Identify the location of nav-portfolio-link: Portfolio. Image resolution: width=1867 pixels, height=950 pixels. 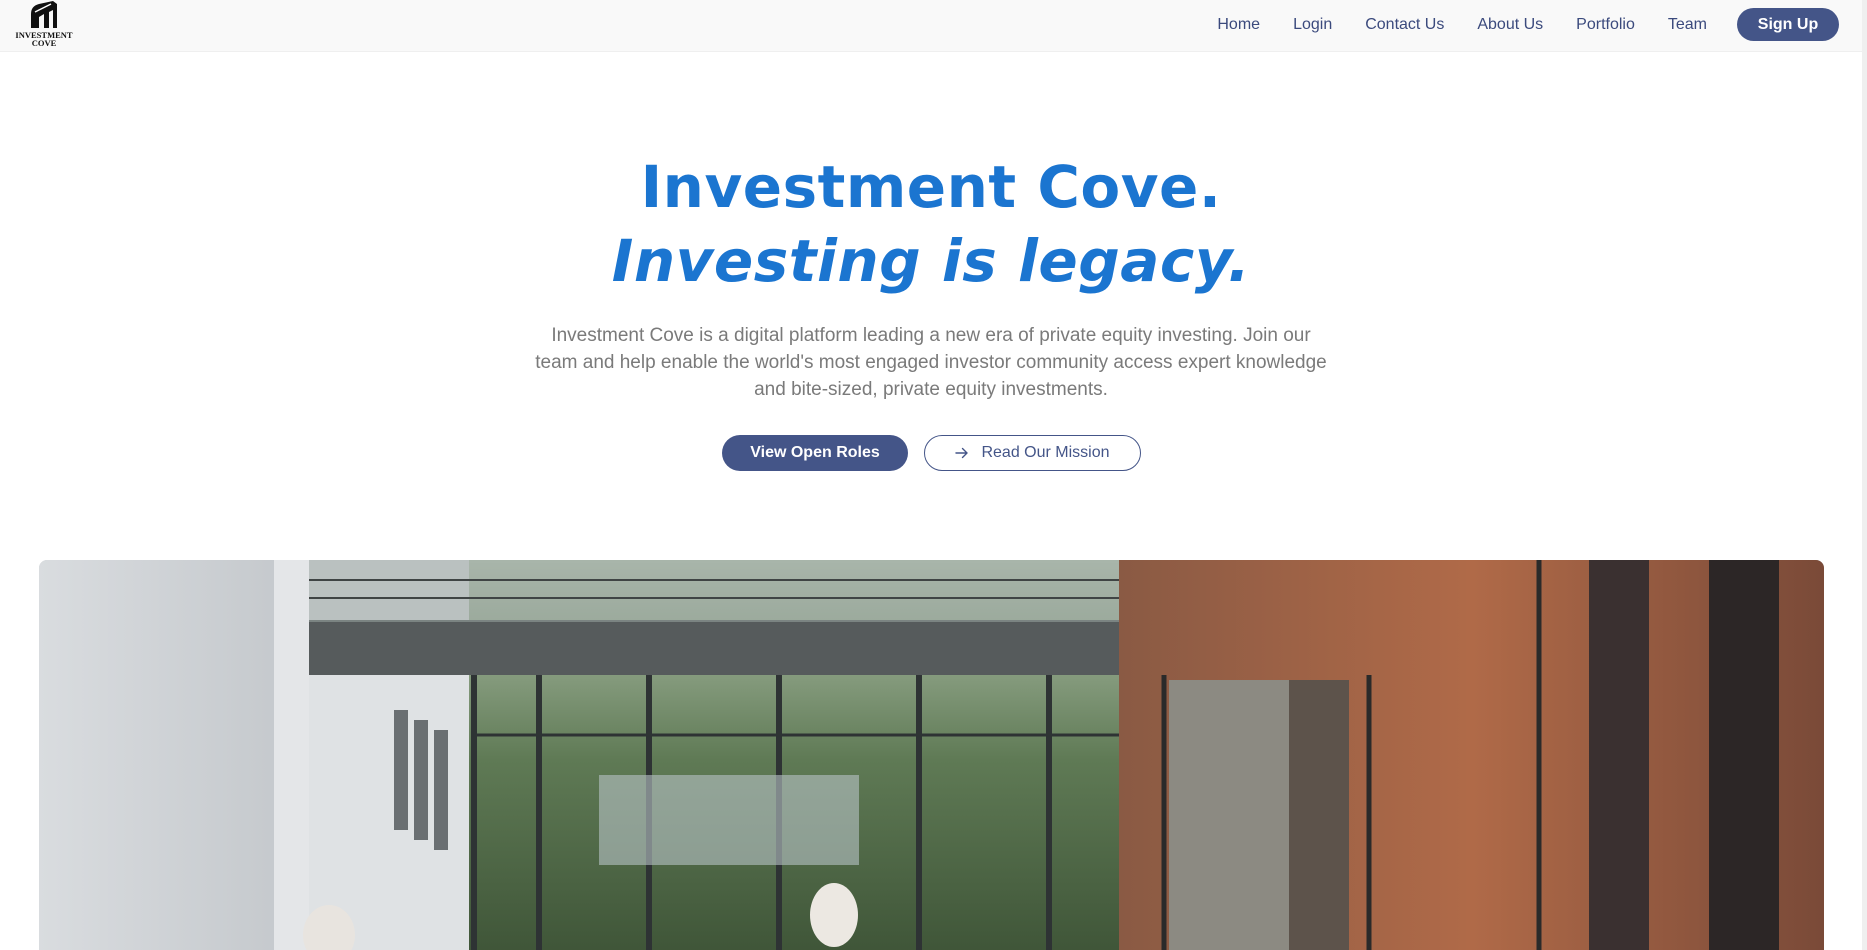
(1605, 25).